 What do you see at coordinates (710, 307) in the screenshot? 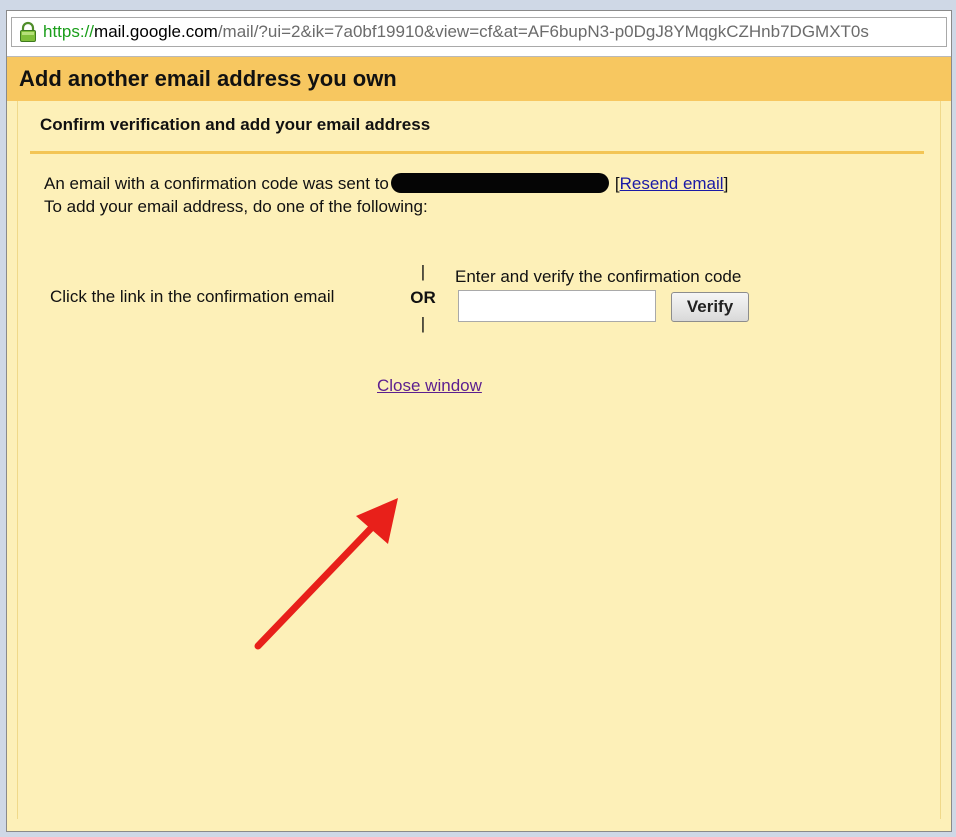
I see `verify-button: Verify` at bounding box center [710, 307].